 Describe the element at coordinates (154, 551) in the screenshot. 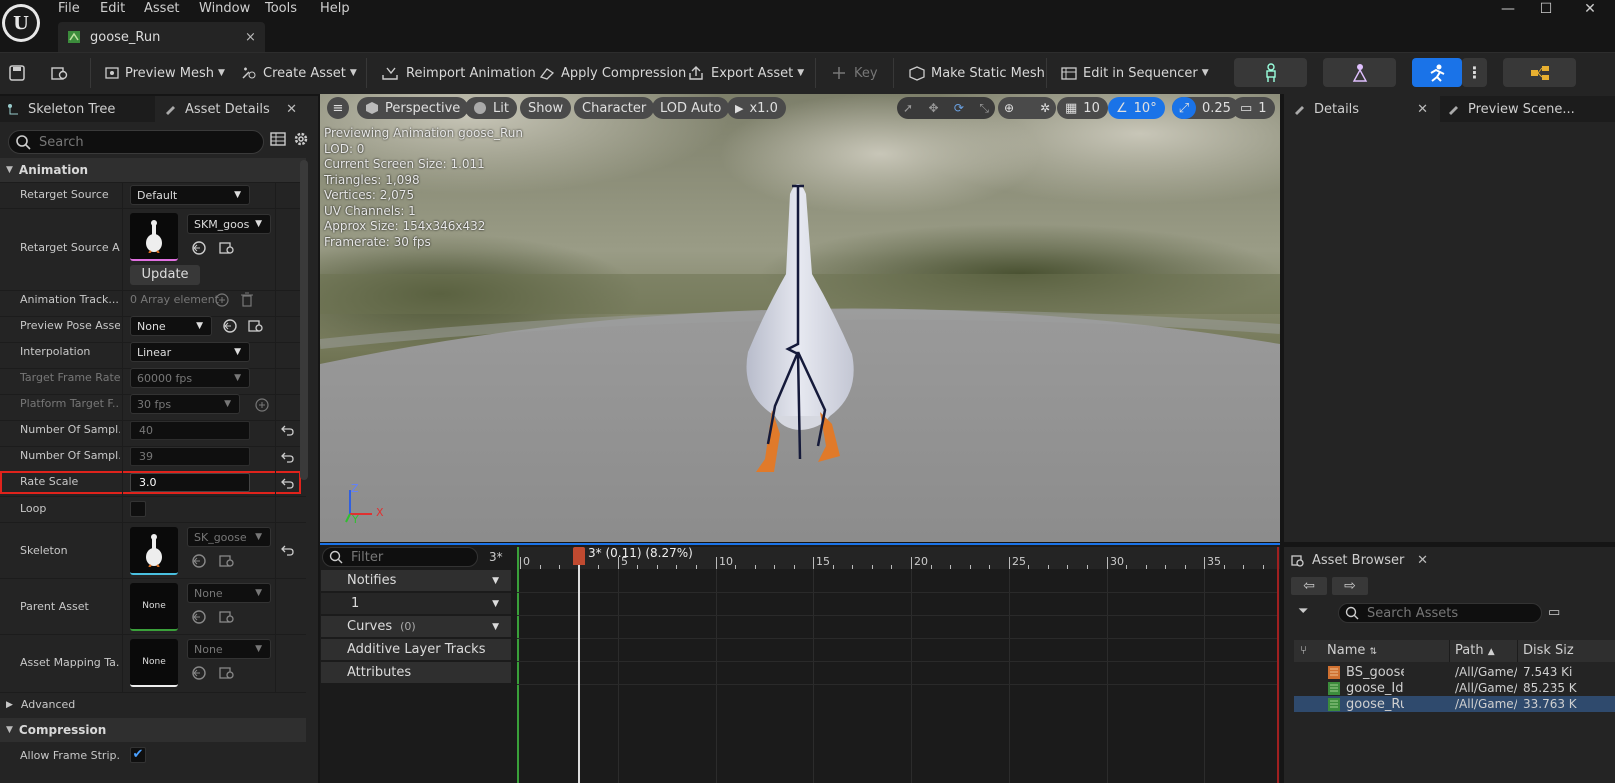

I see `skeleton-thumbnail` at that location.